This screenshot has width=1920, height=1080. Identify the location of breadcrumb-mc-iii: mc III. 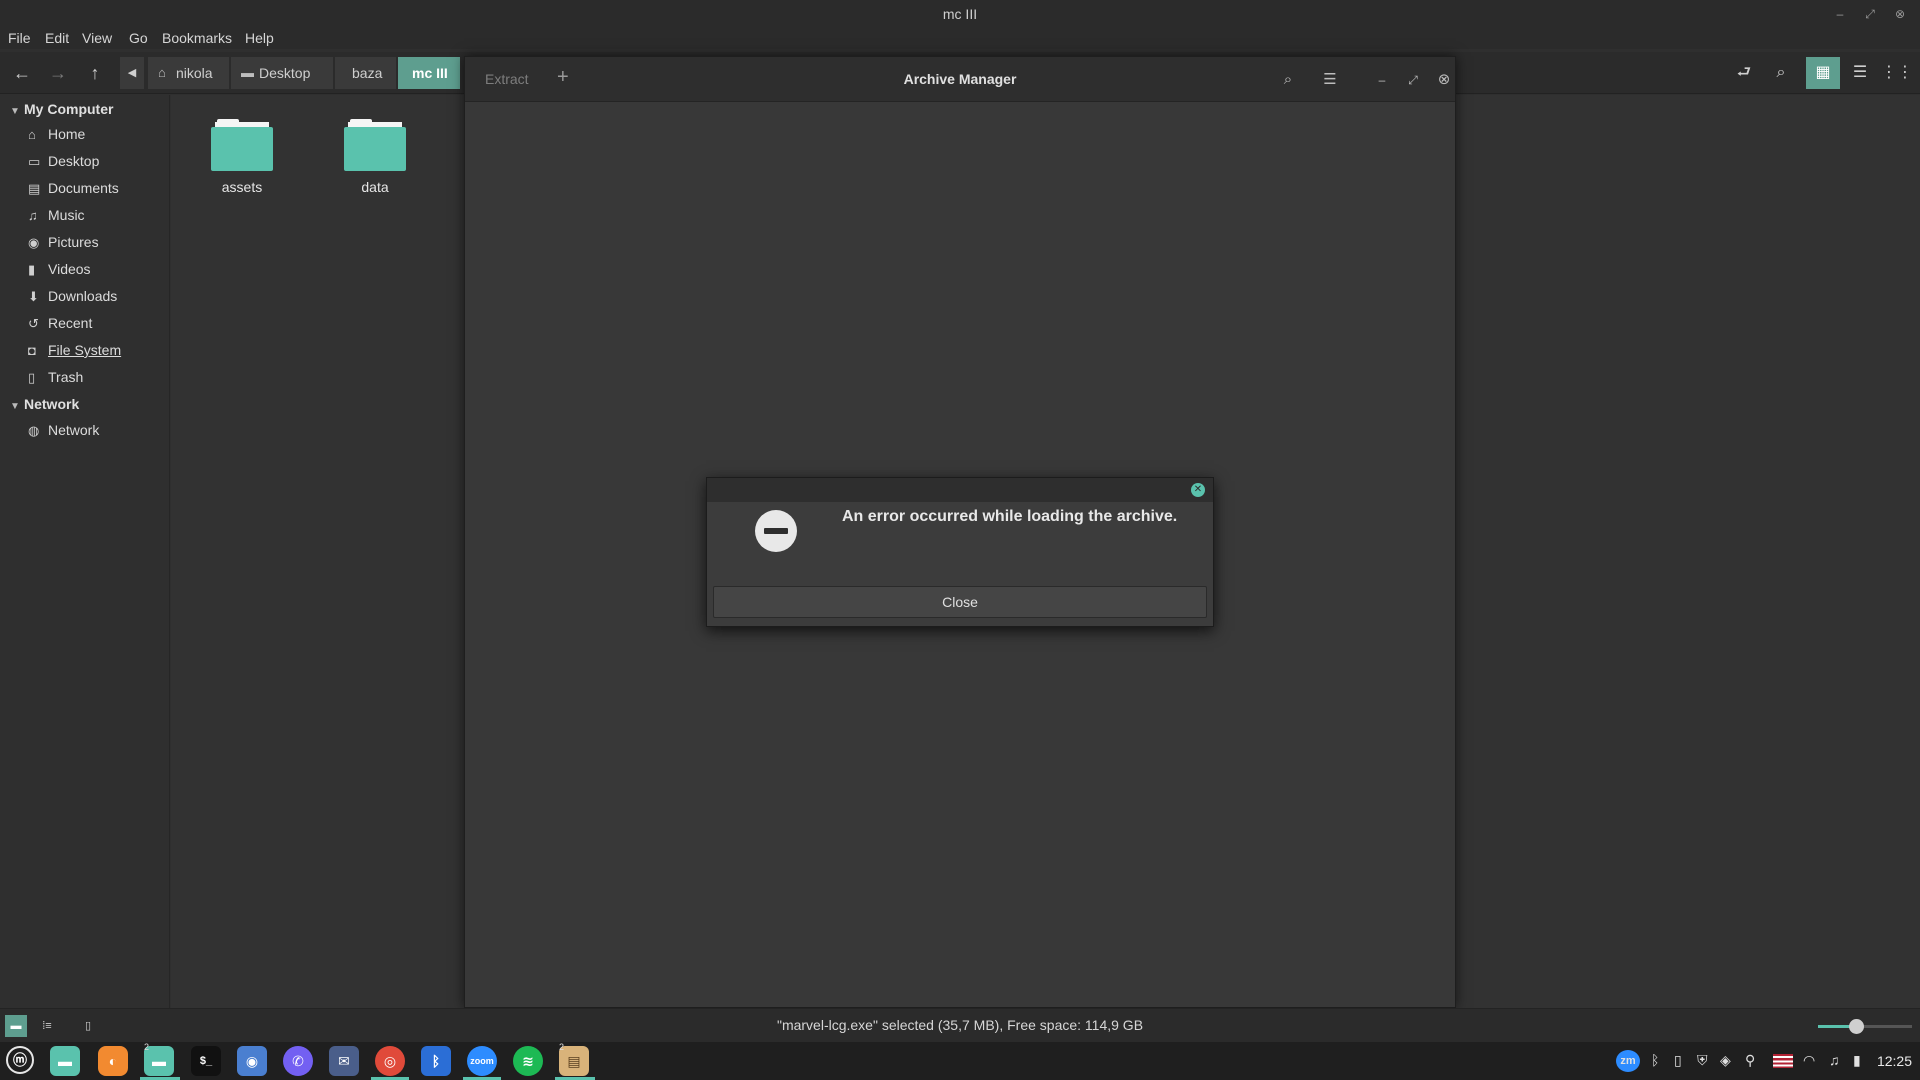
(429, 73).